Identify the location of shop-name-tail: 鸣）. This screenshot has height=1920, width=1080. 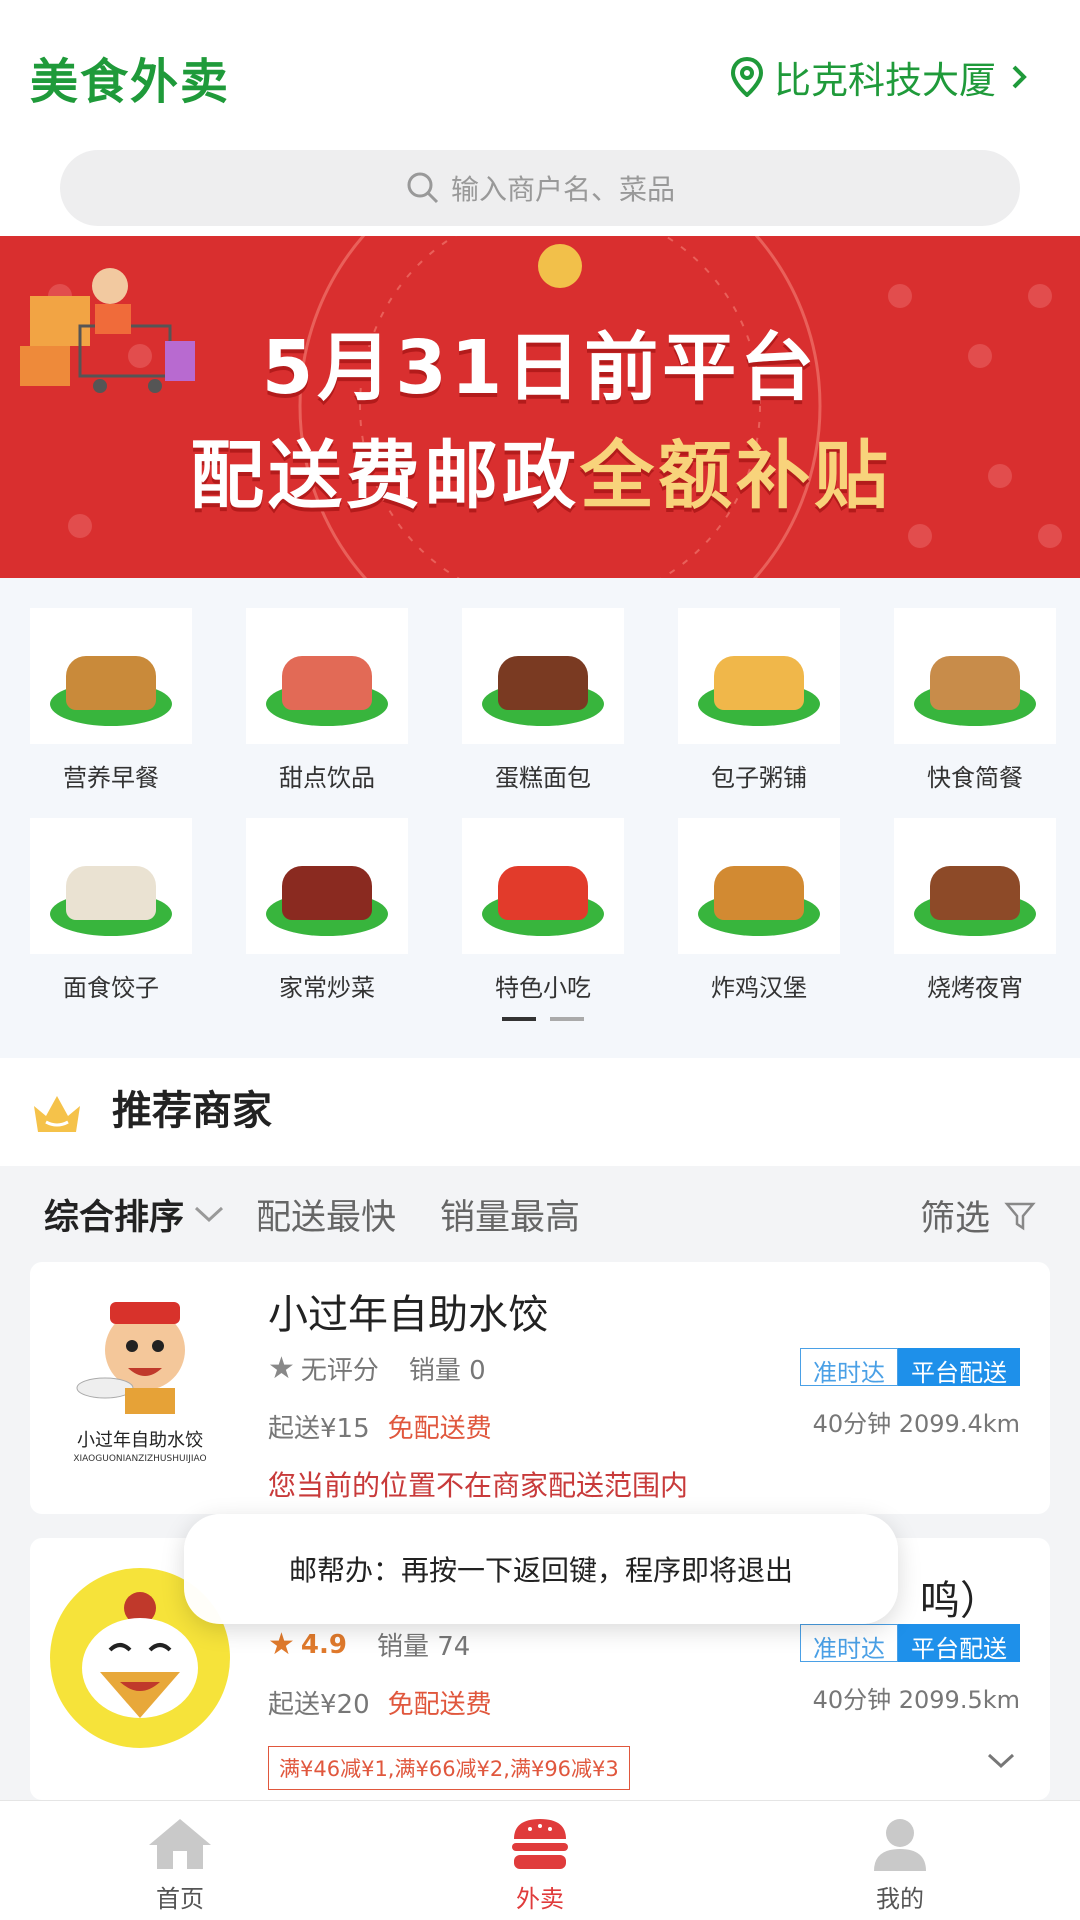
(960, 1597).